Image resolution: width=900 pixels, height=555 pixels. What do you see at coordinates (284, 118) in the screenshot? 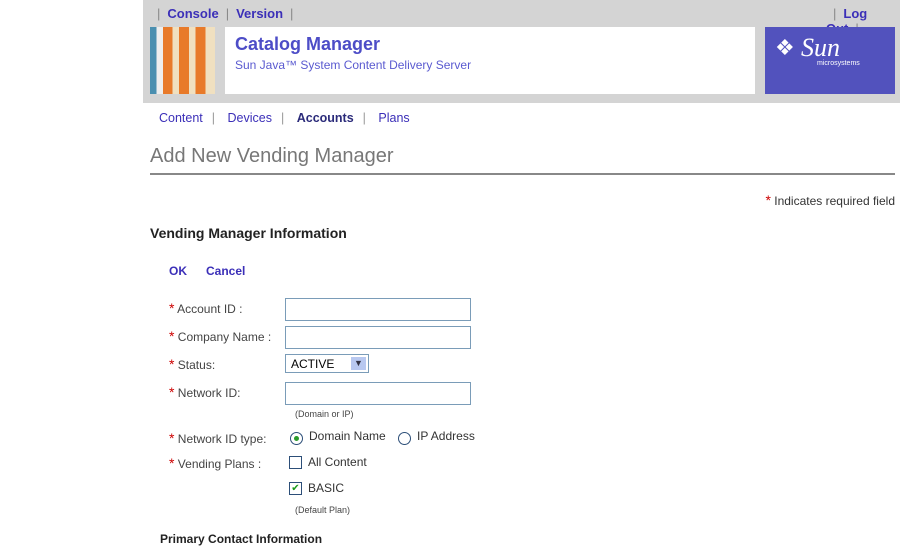
I see `main-nav: Content | Devices | Accounts | Plans` at bounding box center [284, 118].